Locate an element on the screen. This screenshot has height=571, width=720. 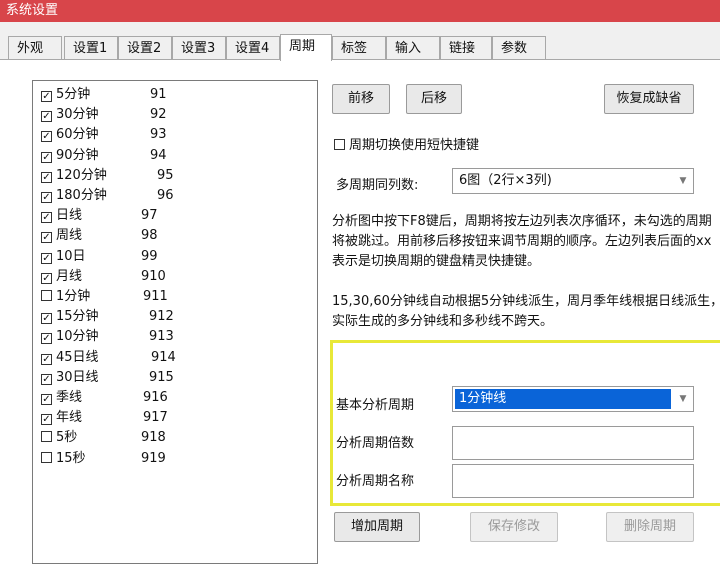
base-period-select: 1分钟线 ▼ is located at coordinates (573, 399).